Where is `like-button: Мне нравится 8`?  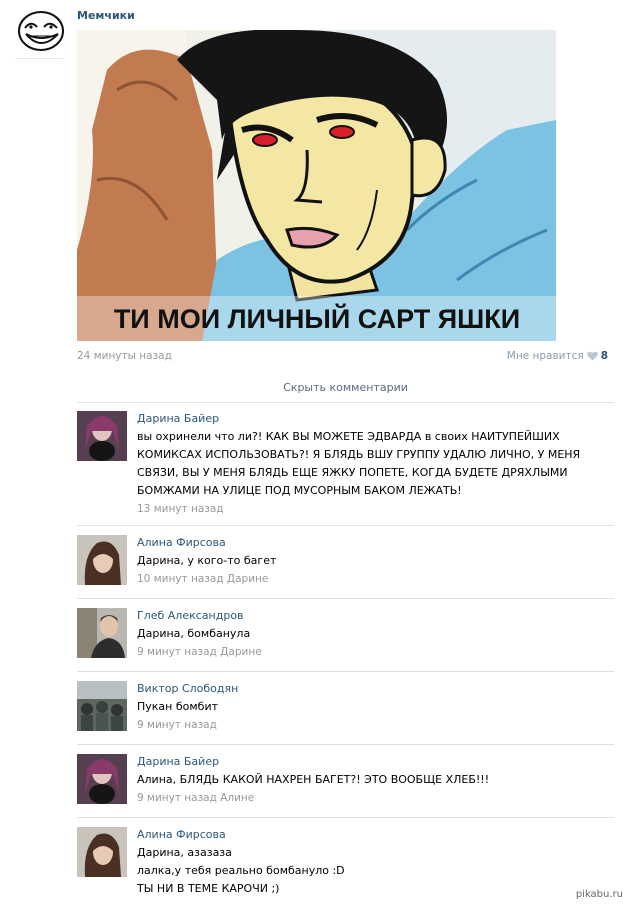 like-button: Мне нравится 8 is located at coordinates (557, 356).